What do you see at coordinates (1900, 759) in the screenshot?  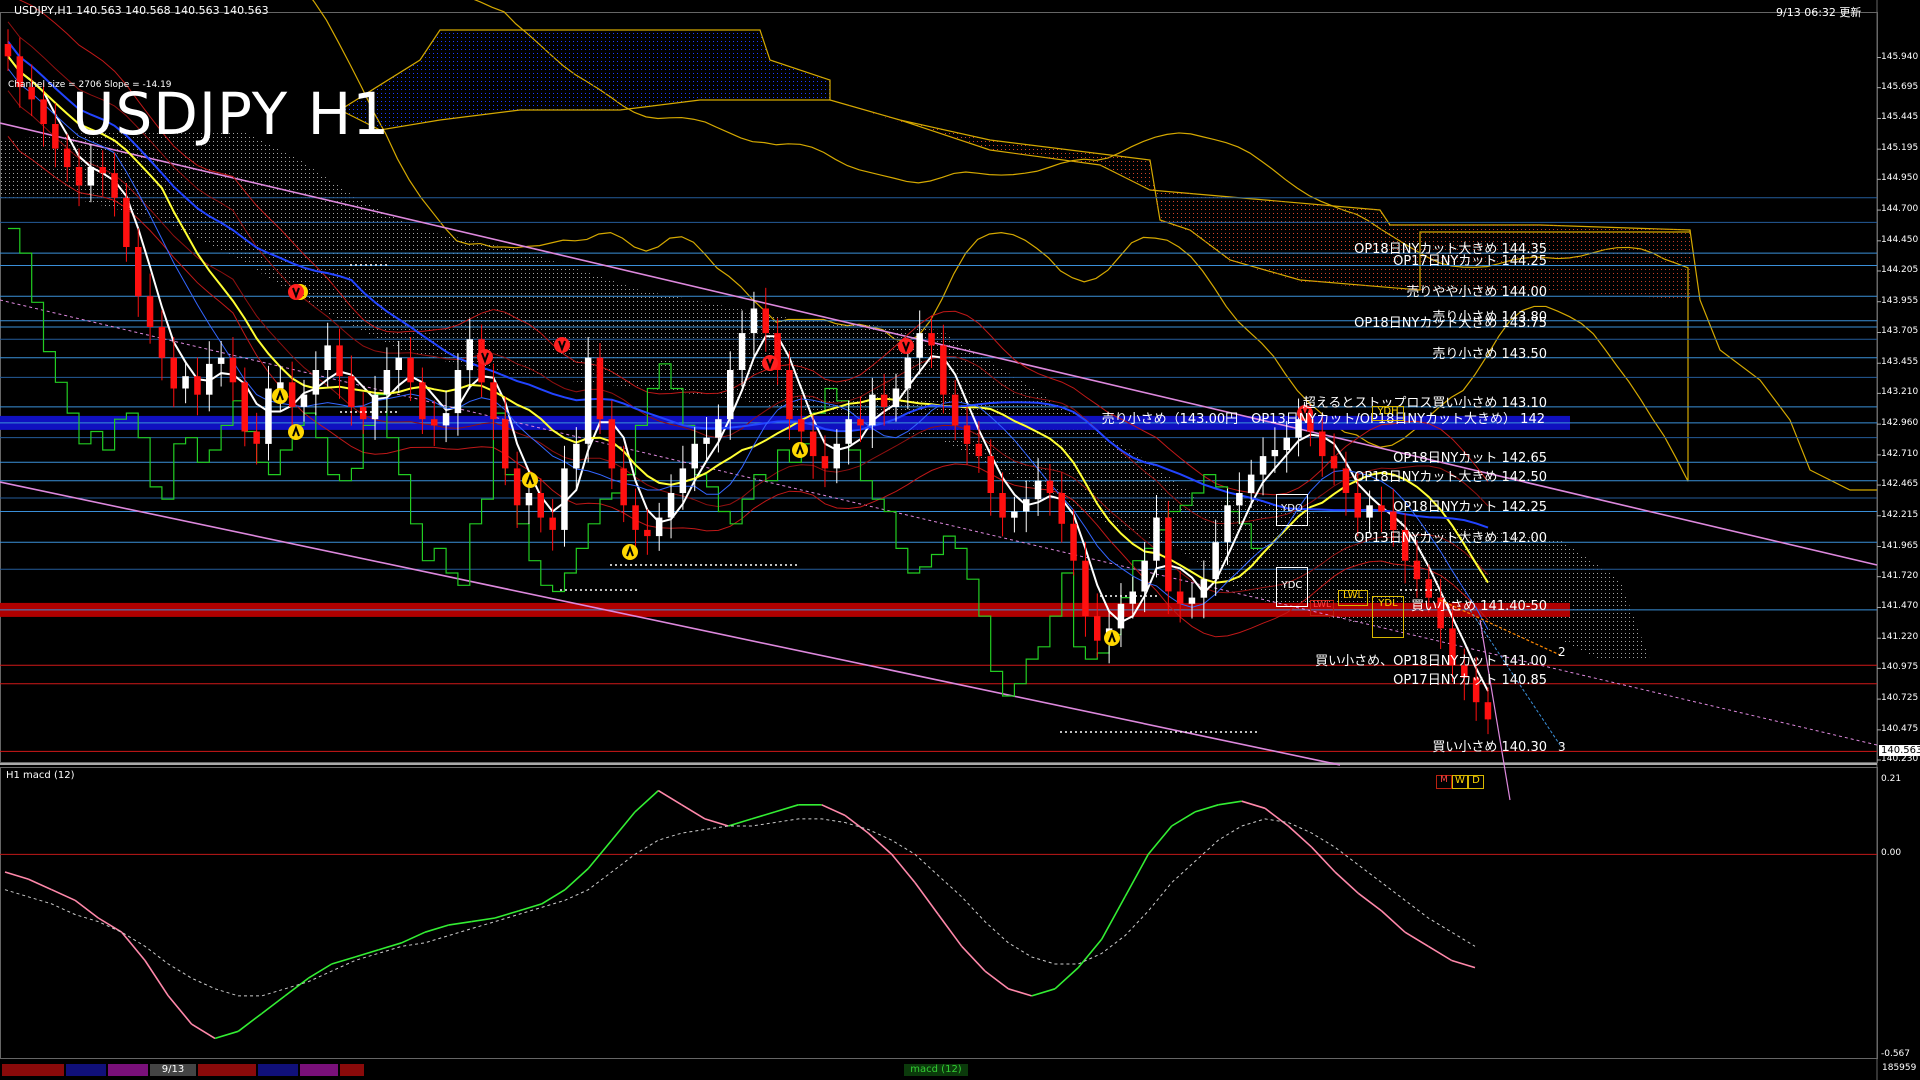 I see `price-tick-23: 140.230` at bounding box center [1900, 759].